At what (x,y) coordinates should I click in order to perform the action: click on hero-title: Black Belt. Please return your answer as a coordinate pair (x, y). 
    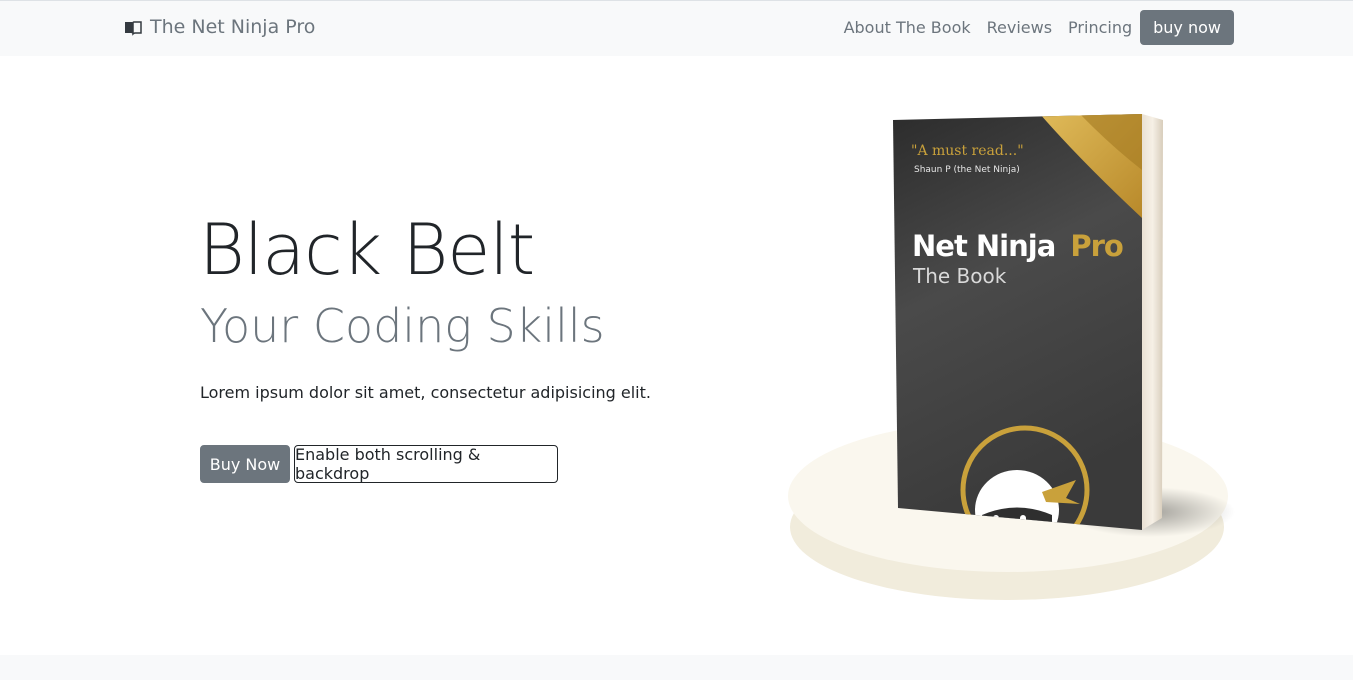
    Looking at the image, I should click on (367, 250).